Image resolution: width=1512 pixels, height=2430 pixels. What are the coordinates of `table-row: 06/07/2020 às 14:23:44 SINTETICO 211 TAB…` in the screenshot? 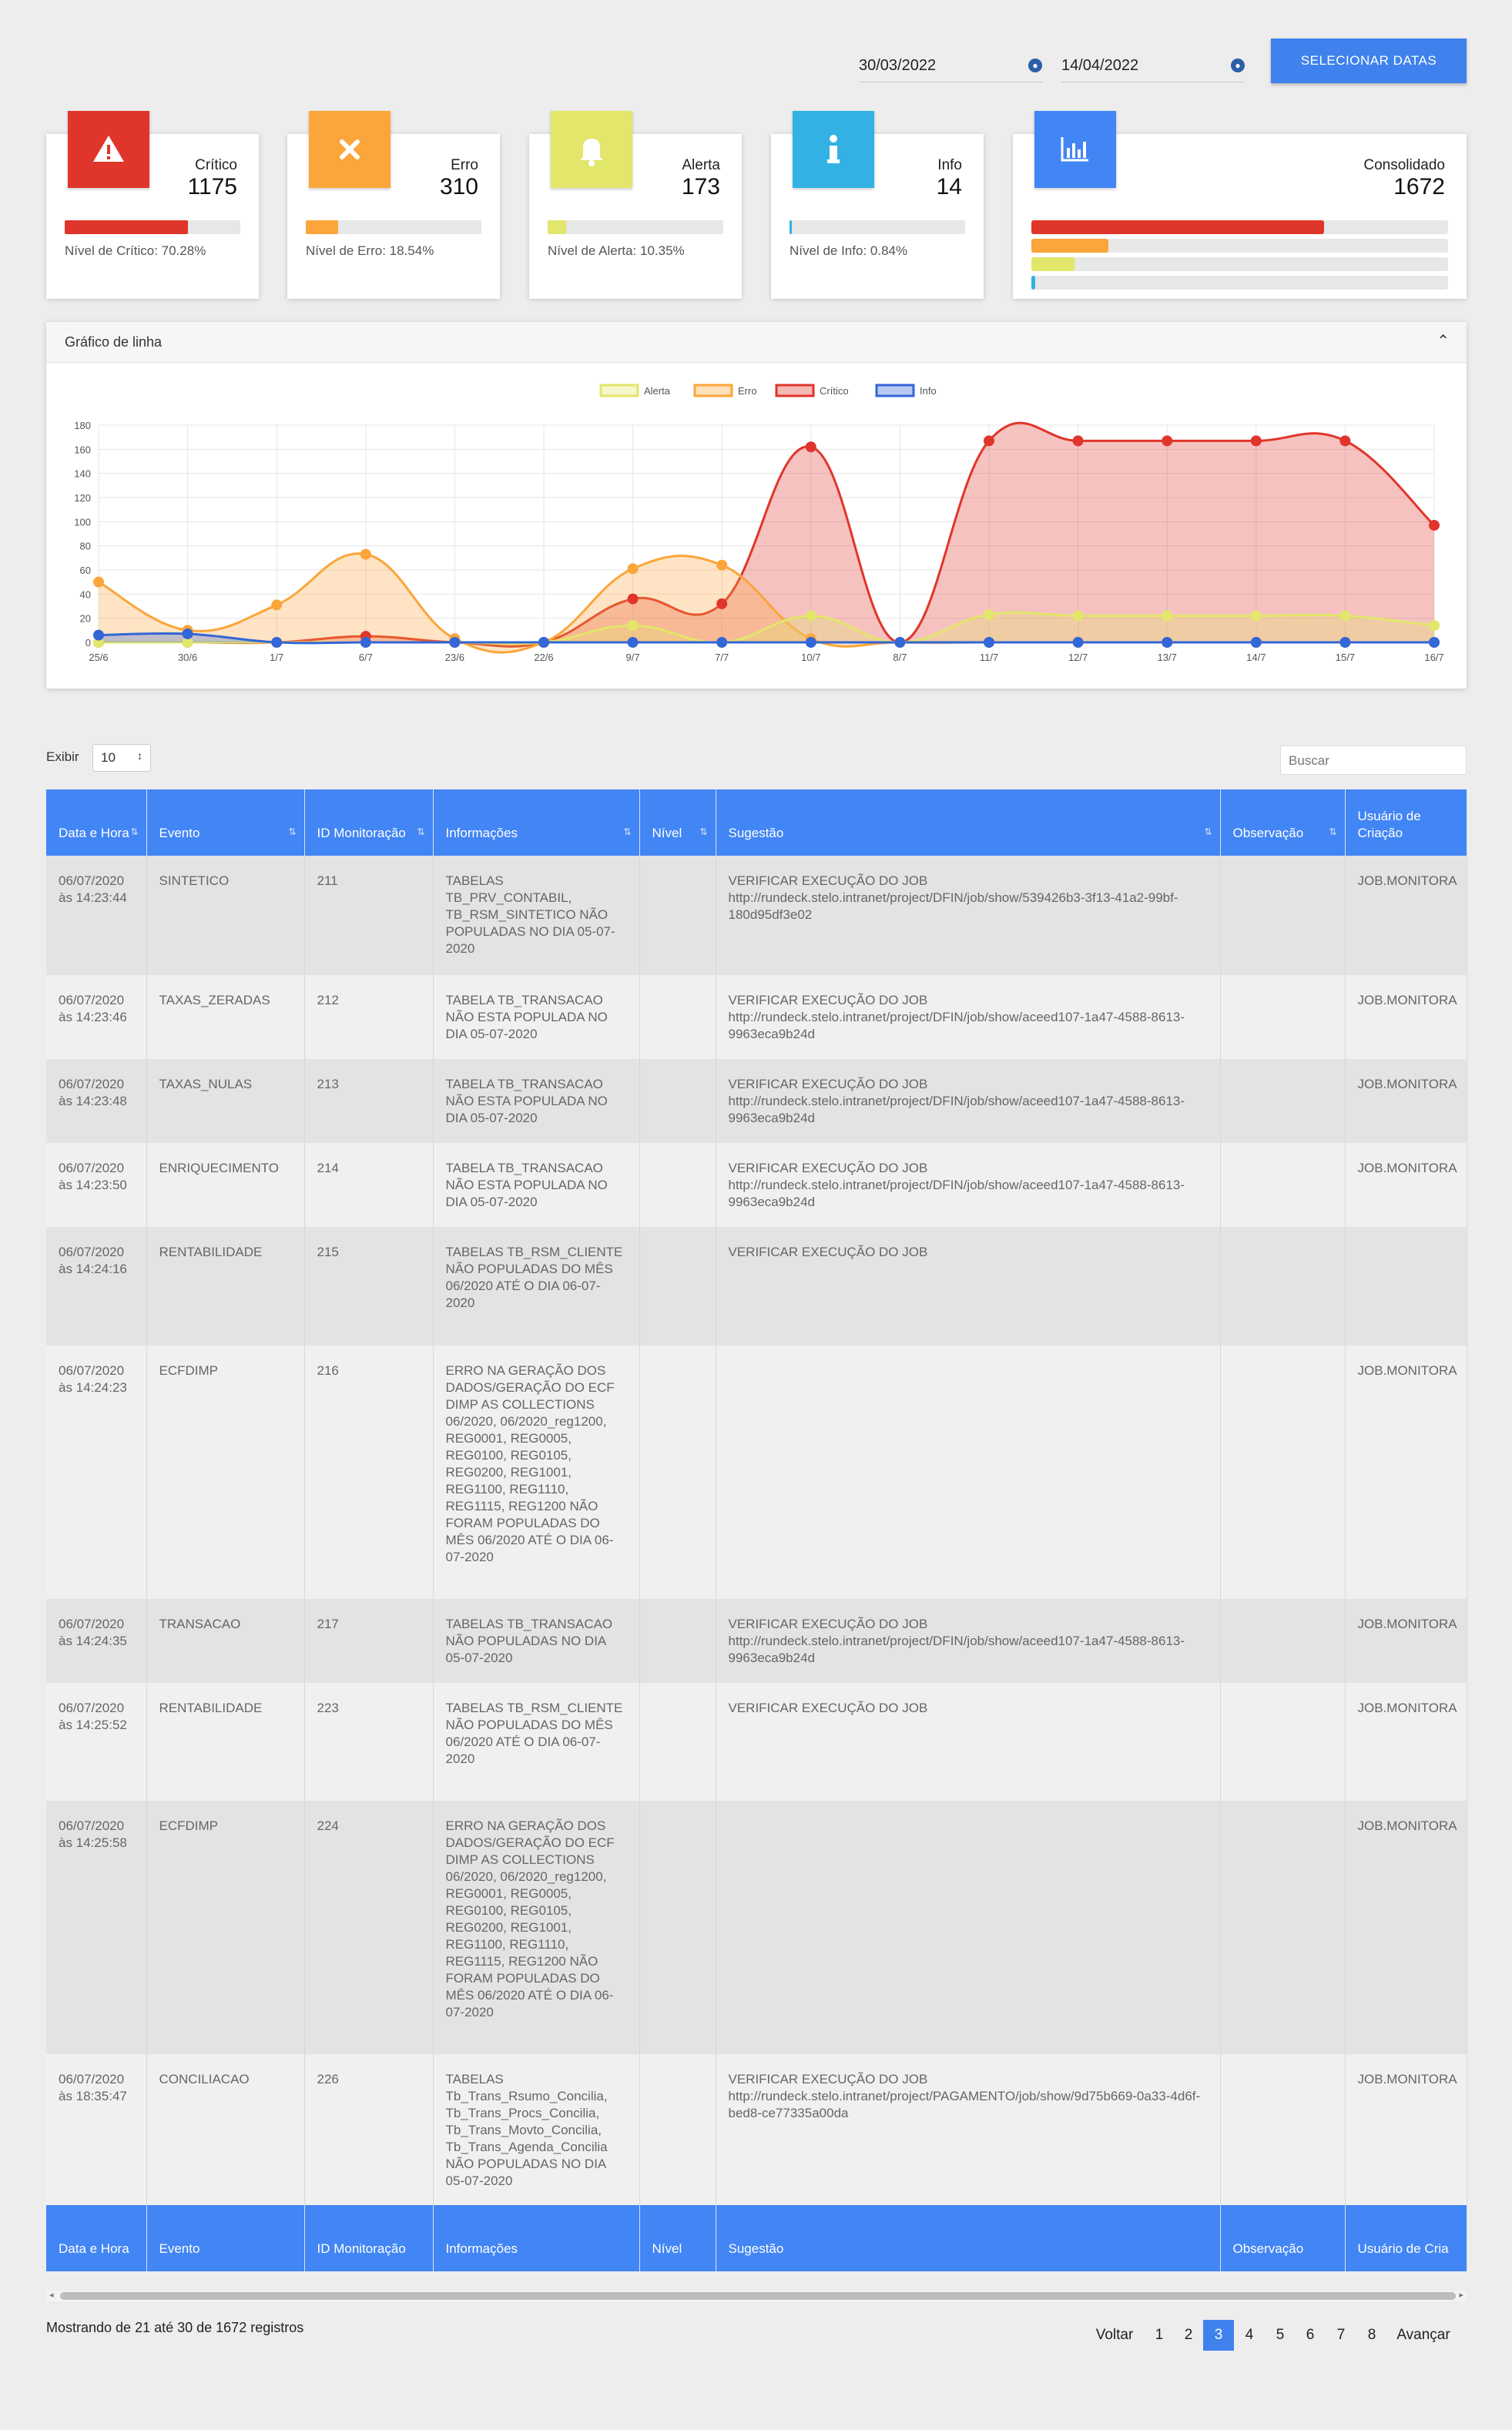 It's located at (756, 915).